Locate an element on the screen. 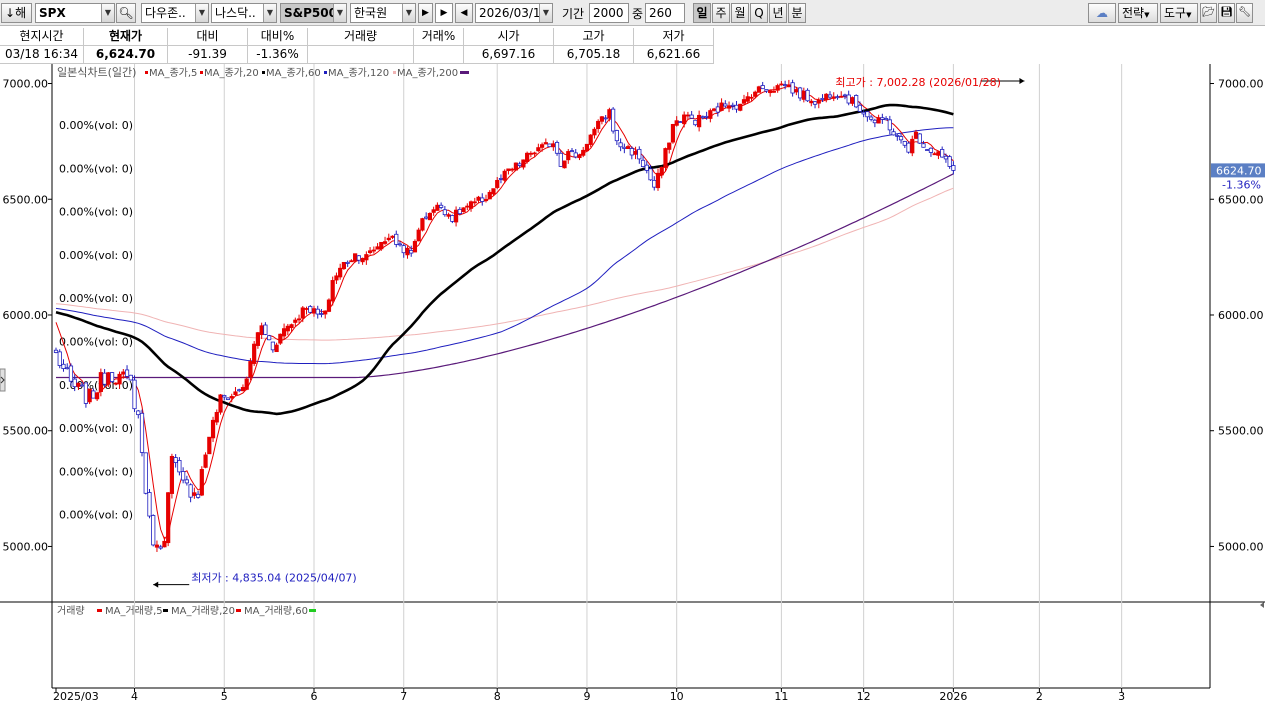 The width and height of the screenshot is (1265, 701). tf-year-button: 년 is located at coordinates (778, 13).